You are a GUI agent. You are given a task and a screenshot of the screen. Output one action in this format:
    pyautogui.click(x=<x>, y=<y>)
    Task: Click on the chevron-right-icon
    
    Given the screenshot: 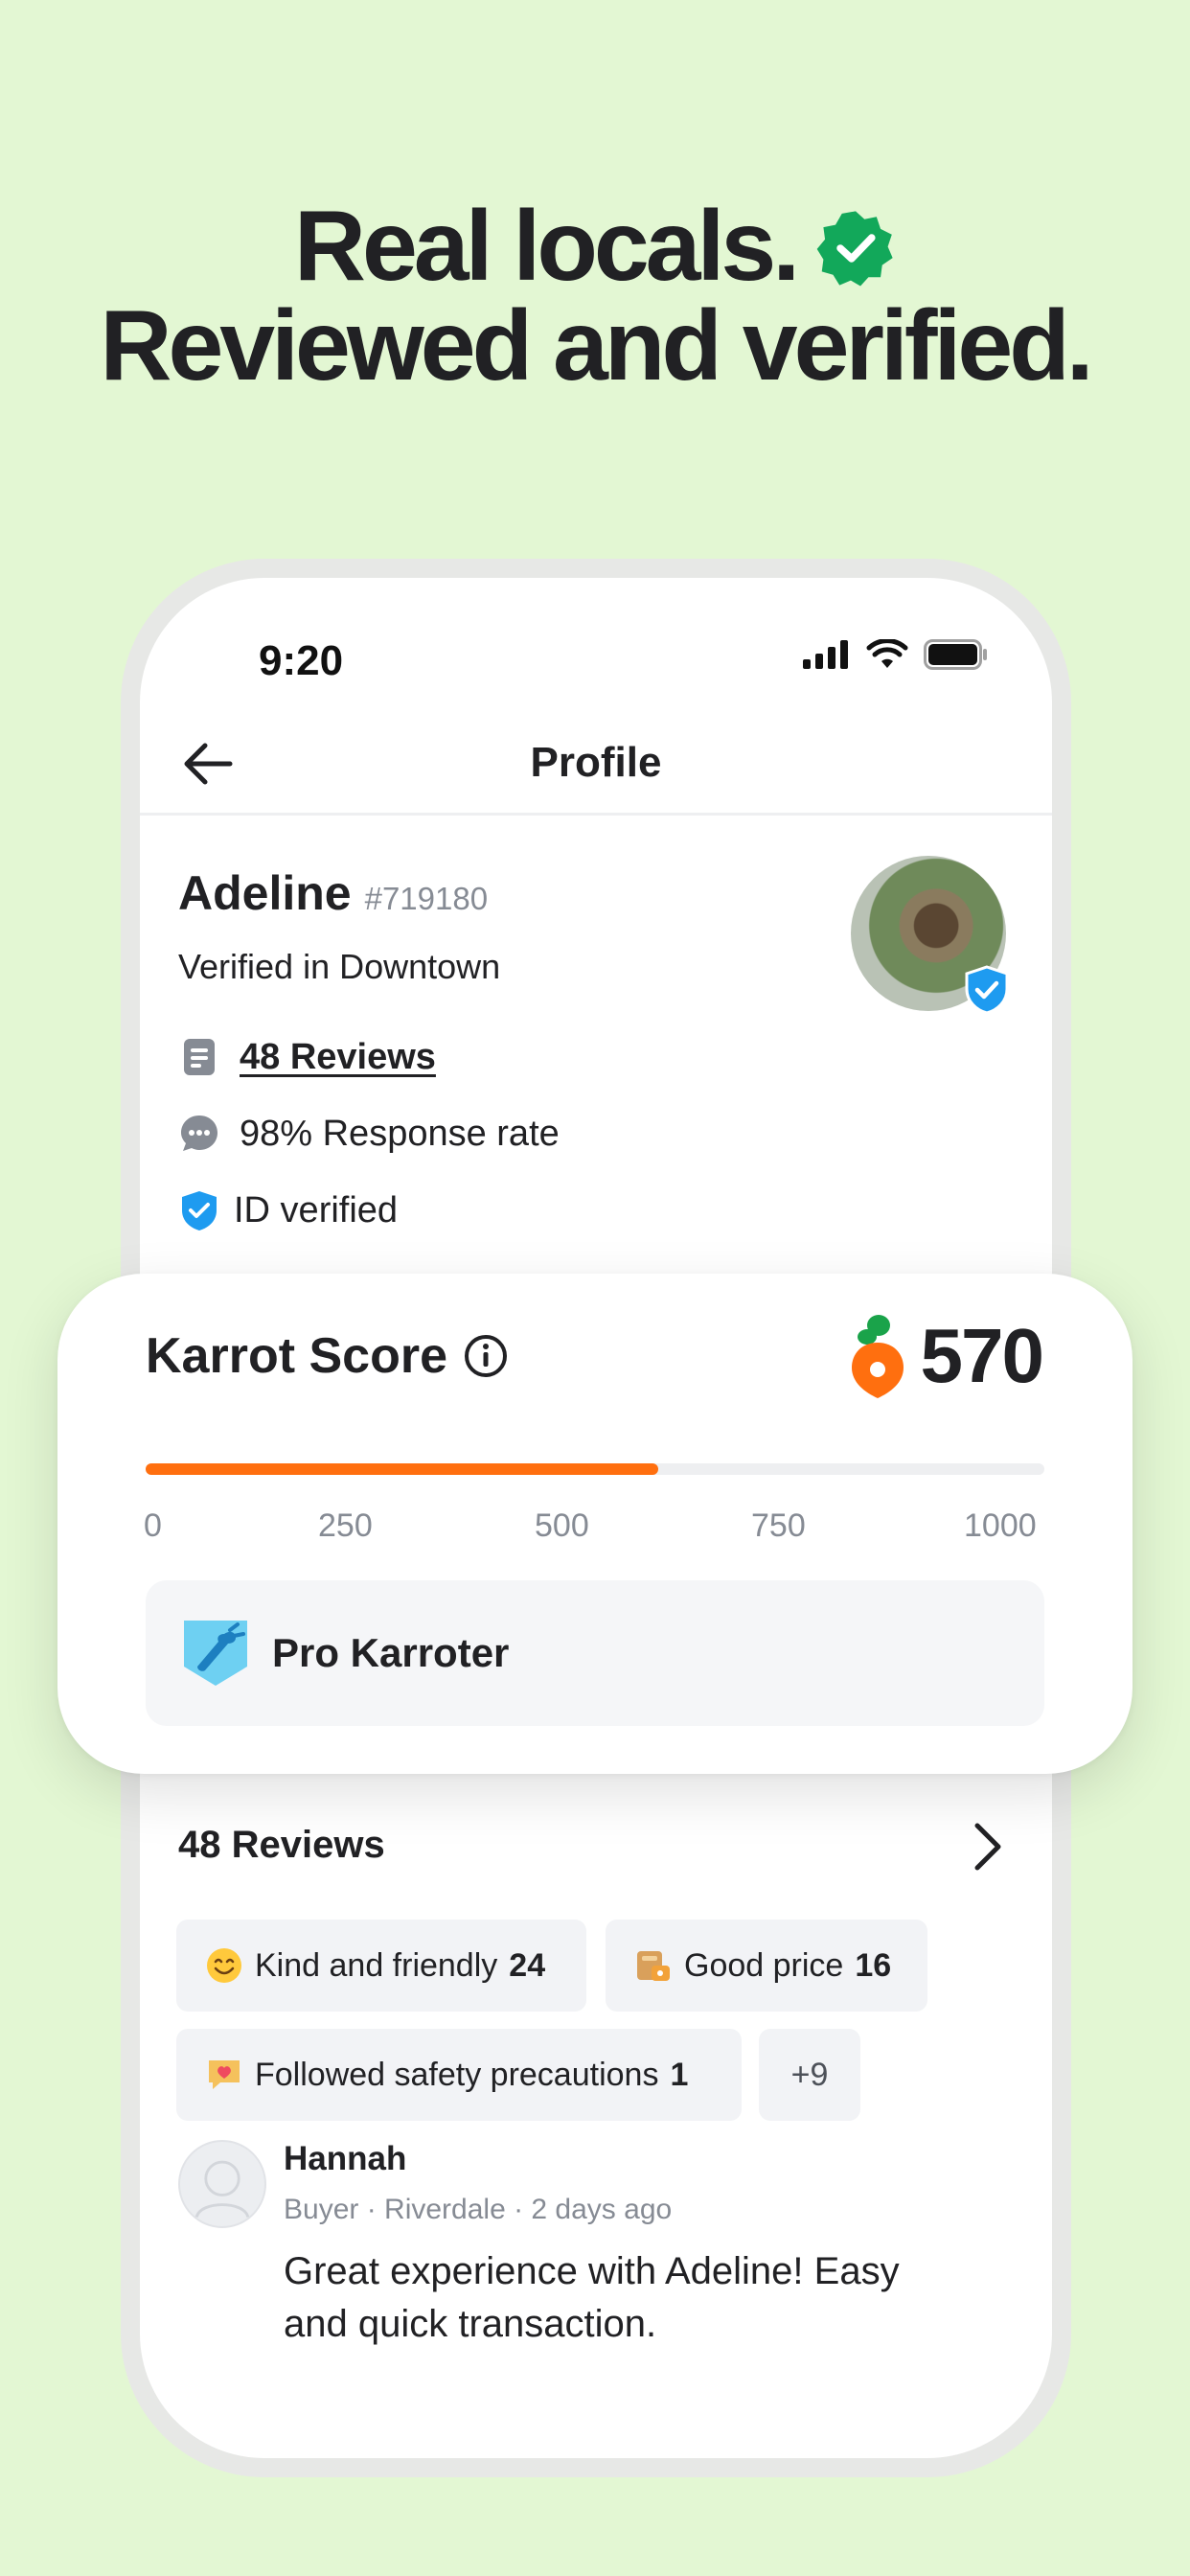 What is the action you would take?
    pyautogui.click(x=987, y=1847)
    